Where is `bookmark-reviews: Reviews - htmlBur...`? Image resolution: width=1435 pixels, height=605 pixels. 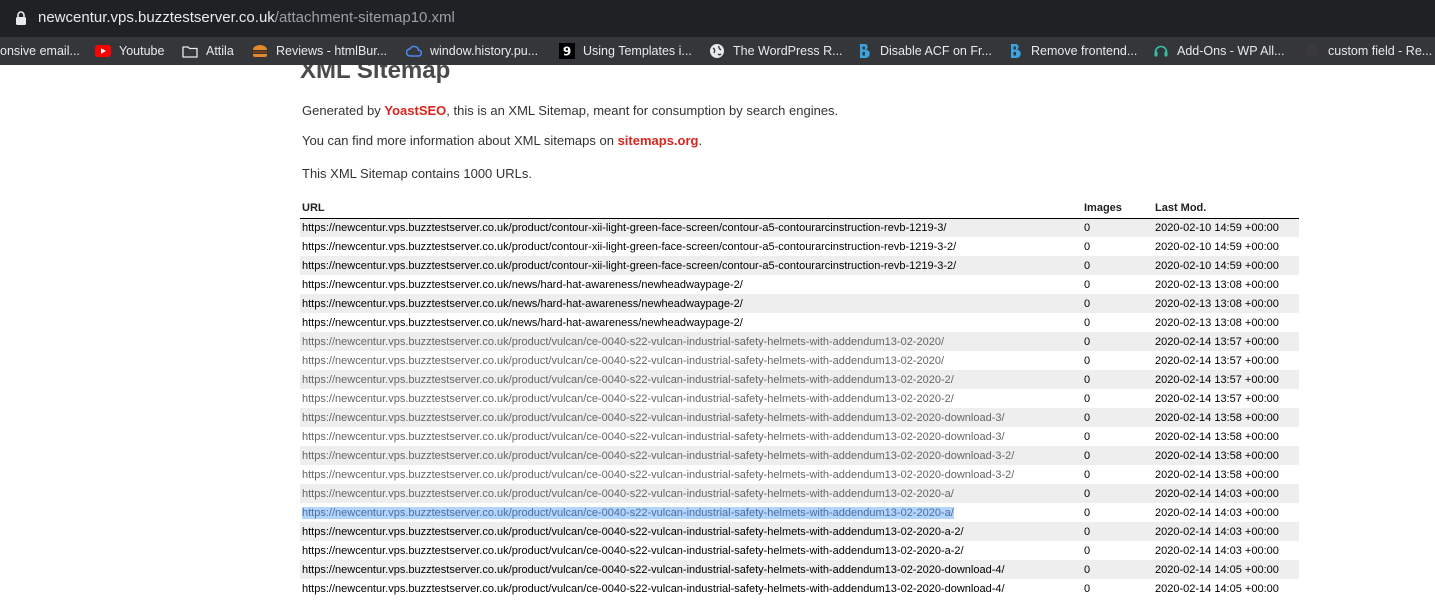 bookmark-reviews: Reviews - htmlBur... is located at coordinates (319, 51).